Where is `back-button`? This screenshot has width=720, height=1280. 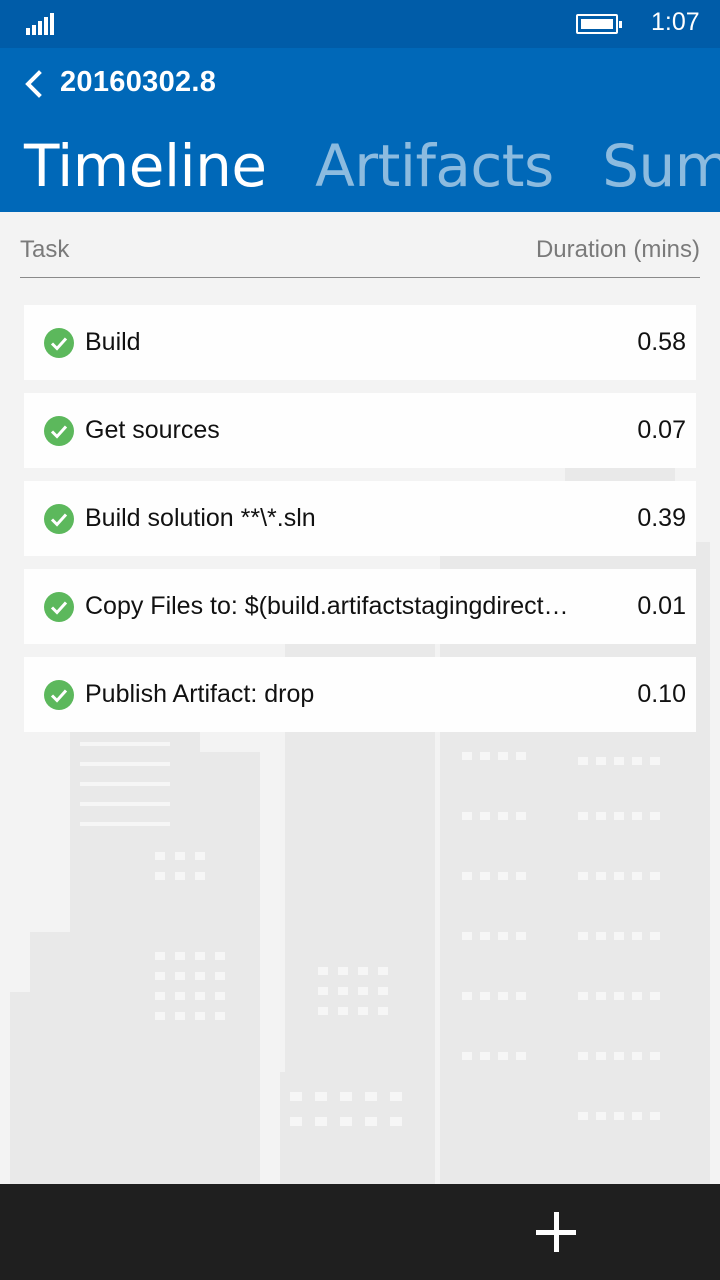
back-button is located at coordinates (34, 84).